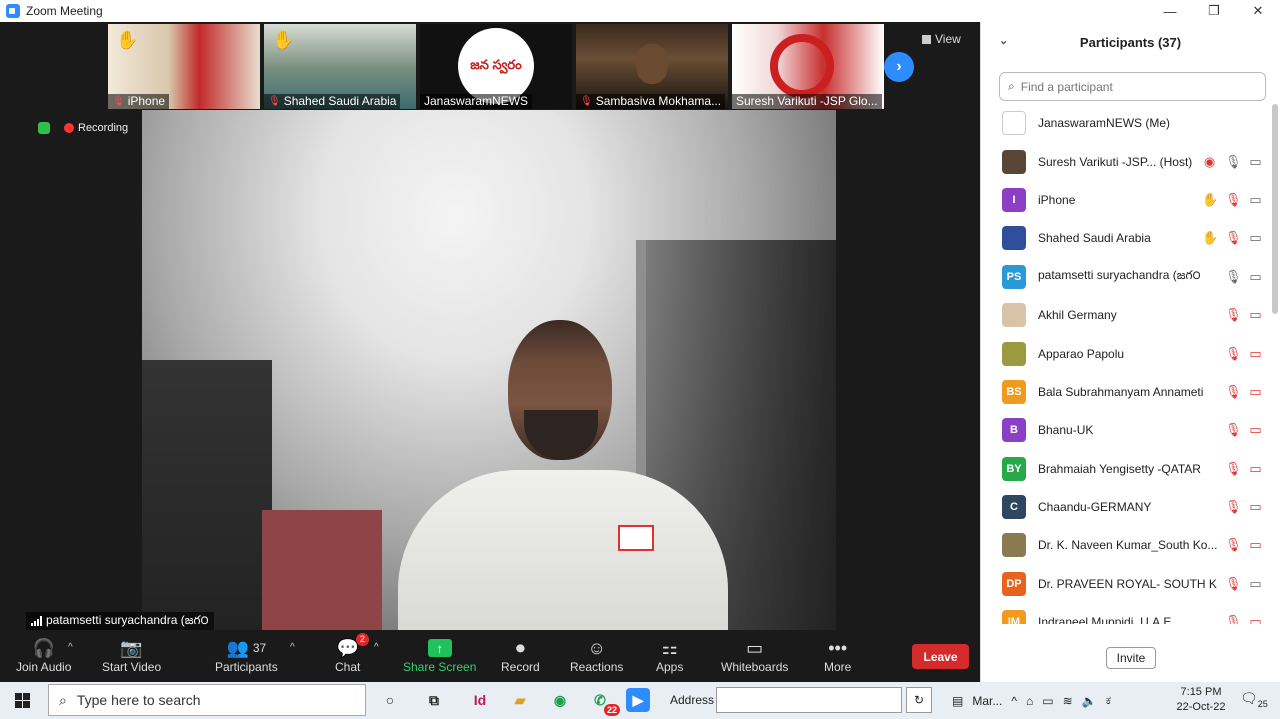  What do you see at coordinates (292, 647) in the screenshot?
I see `participants-caret-icon: ^` at bounding box center [292, 647].